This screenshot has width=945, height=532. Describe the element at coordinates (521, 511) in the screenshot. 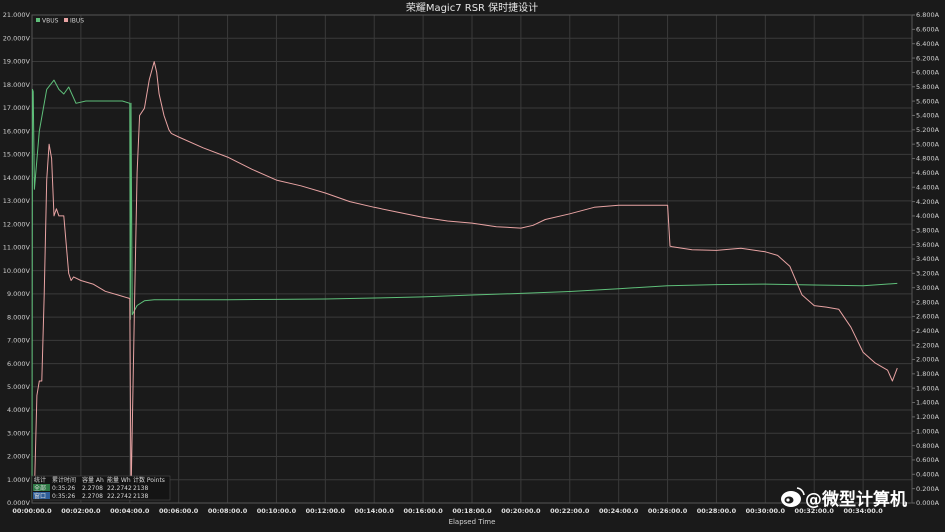

I see `x-tick-label: 00:20:00.0` at that location.